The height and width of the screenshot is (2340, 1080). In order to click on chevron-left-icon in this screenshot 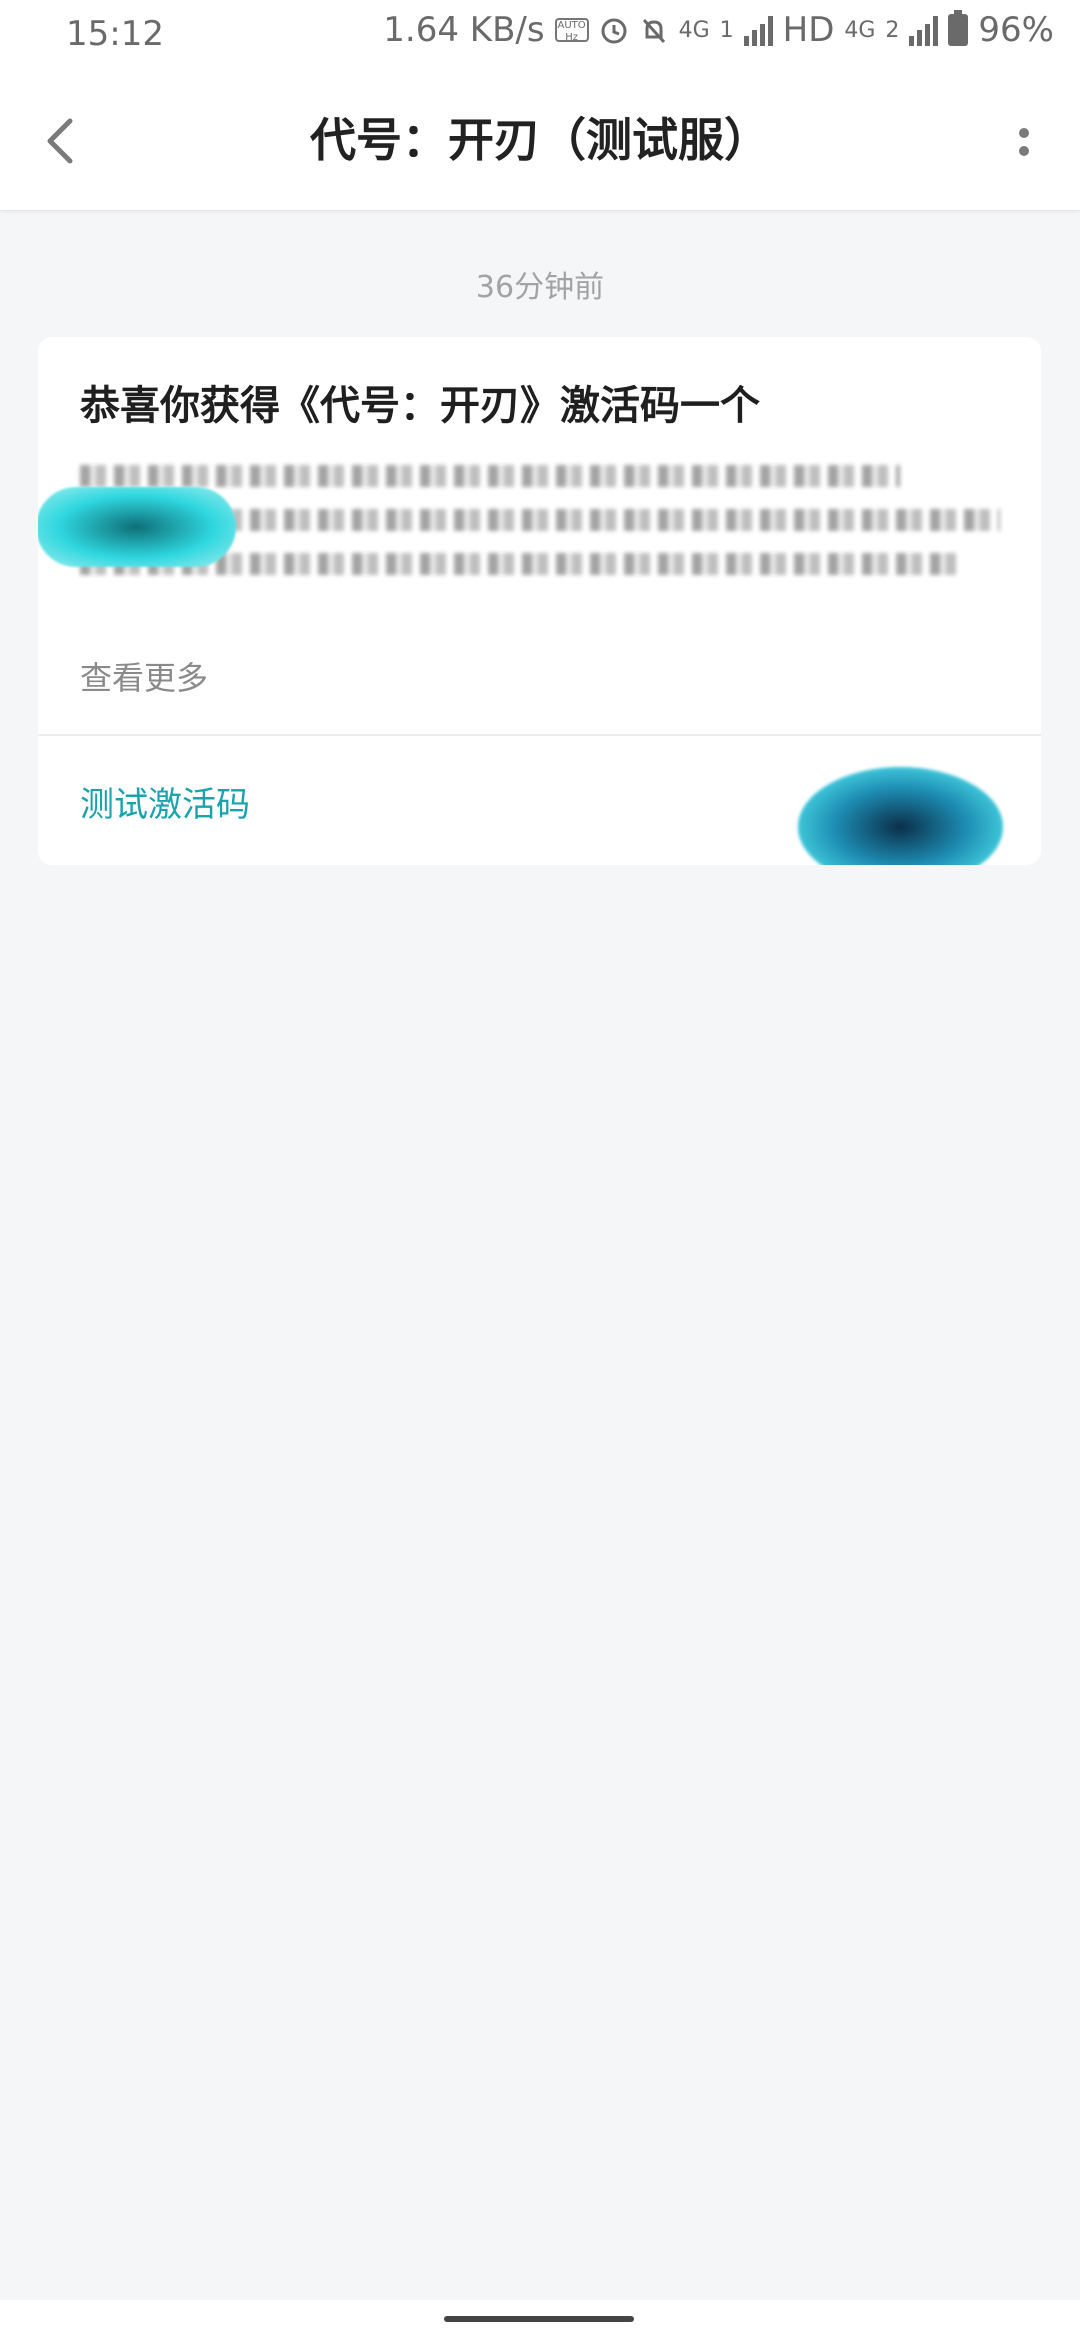, I will do `click(60, 141)`.